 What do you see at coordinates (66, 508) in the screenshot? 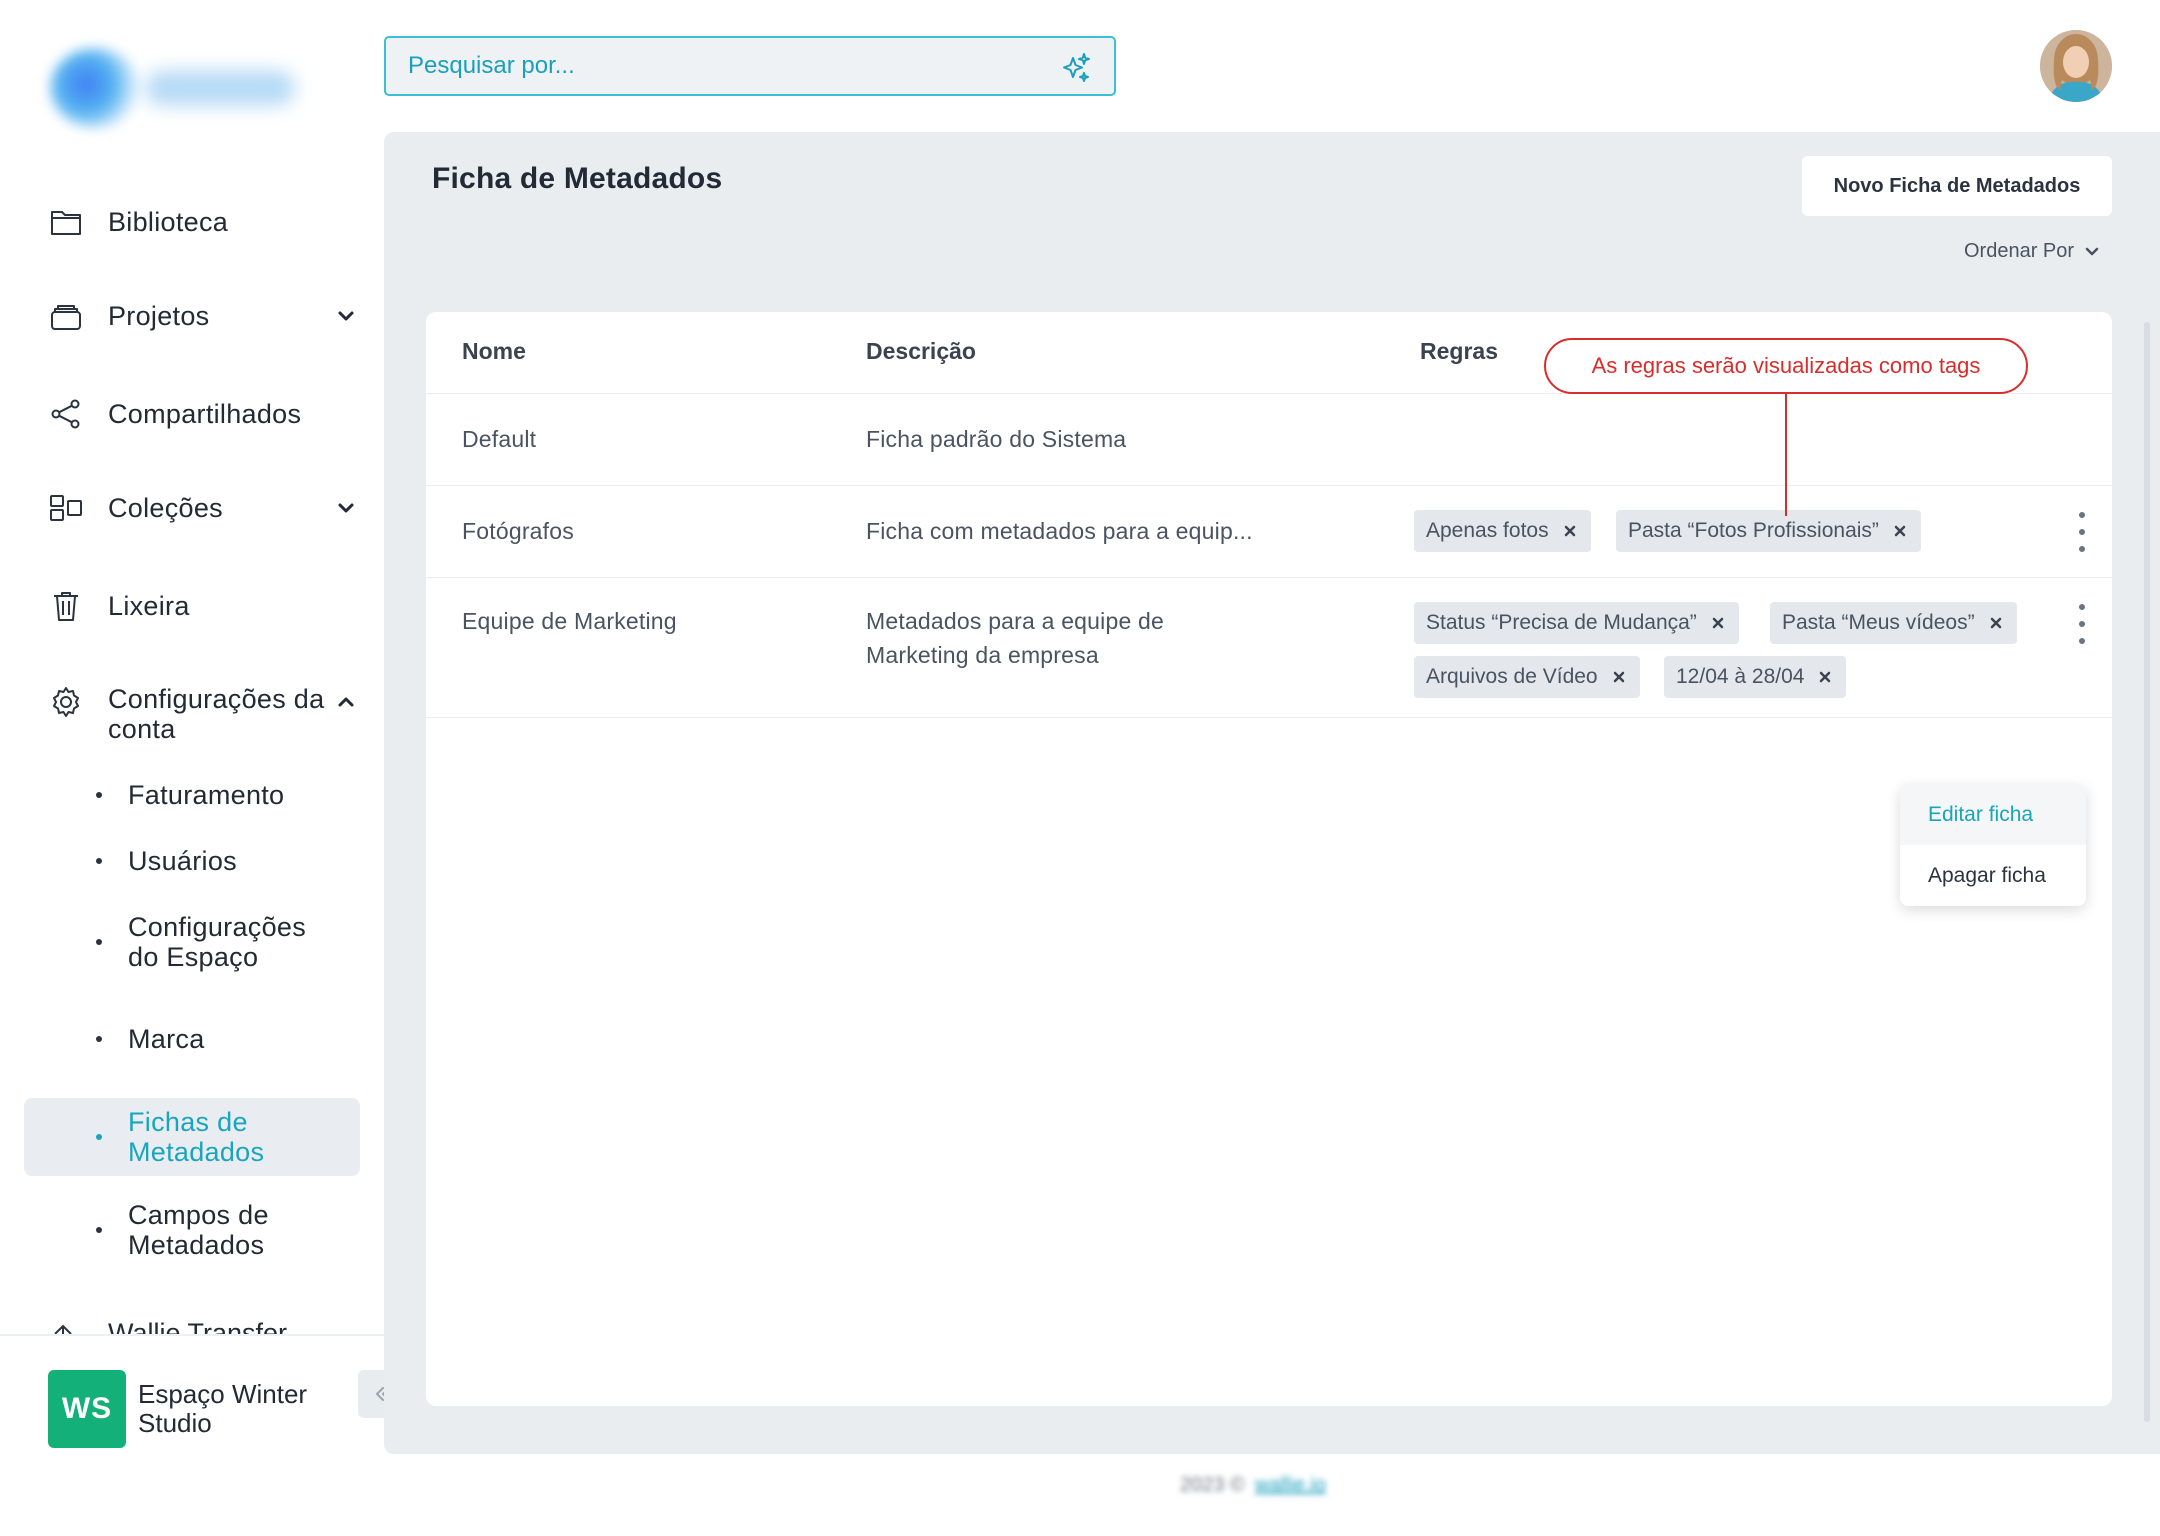
I see `collections-icon` at bounding box center [66, 508].